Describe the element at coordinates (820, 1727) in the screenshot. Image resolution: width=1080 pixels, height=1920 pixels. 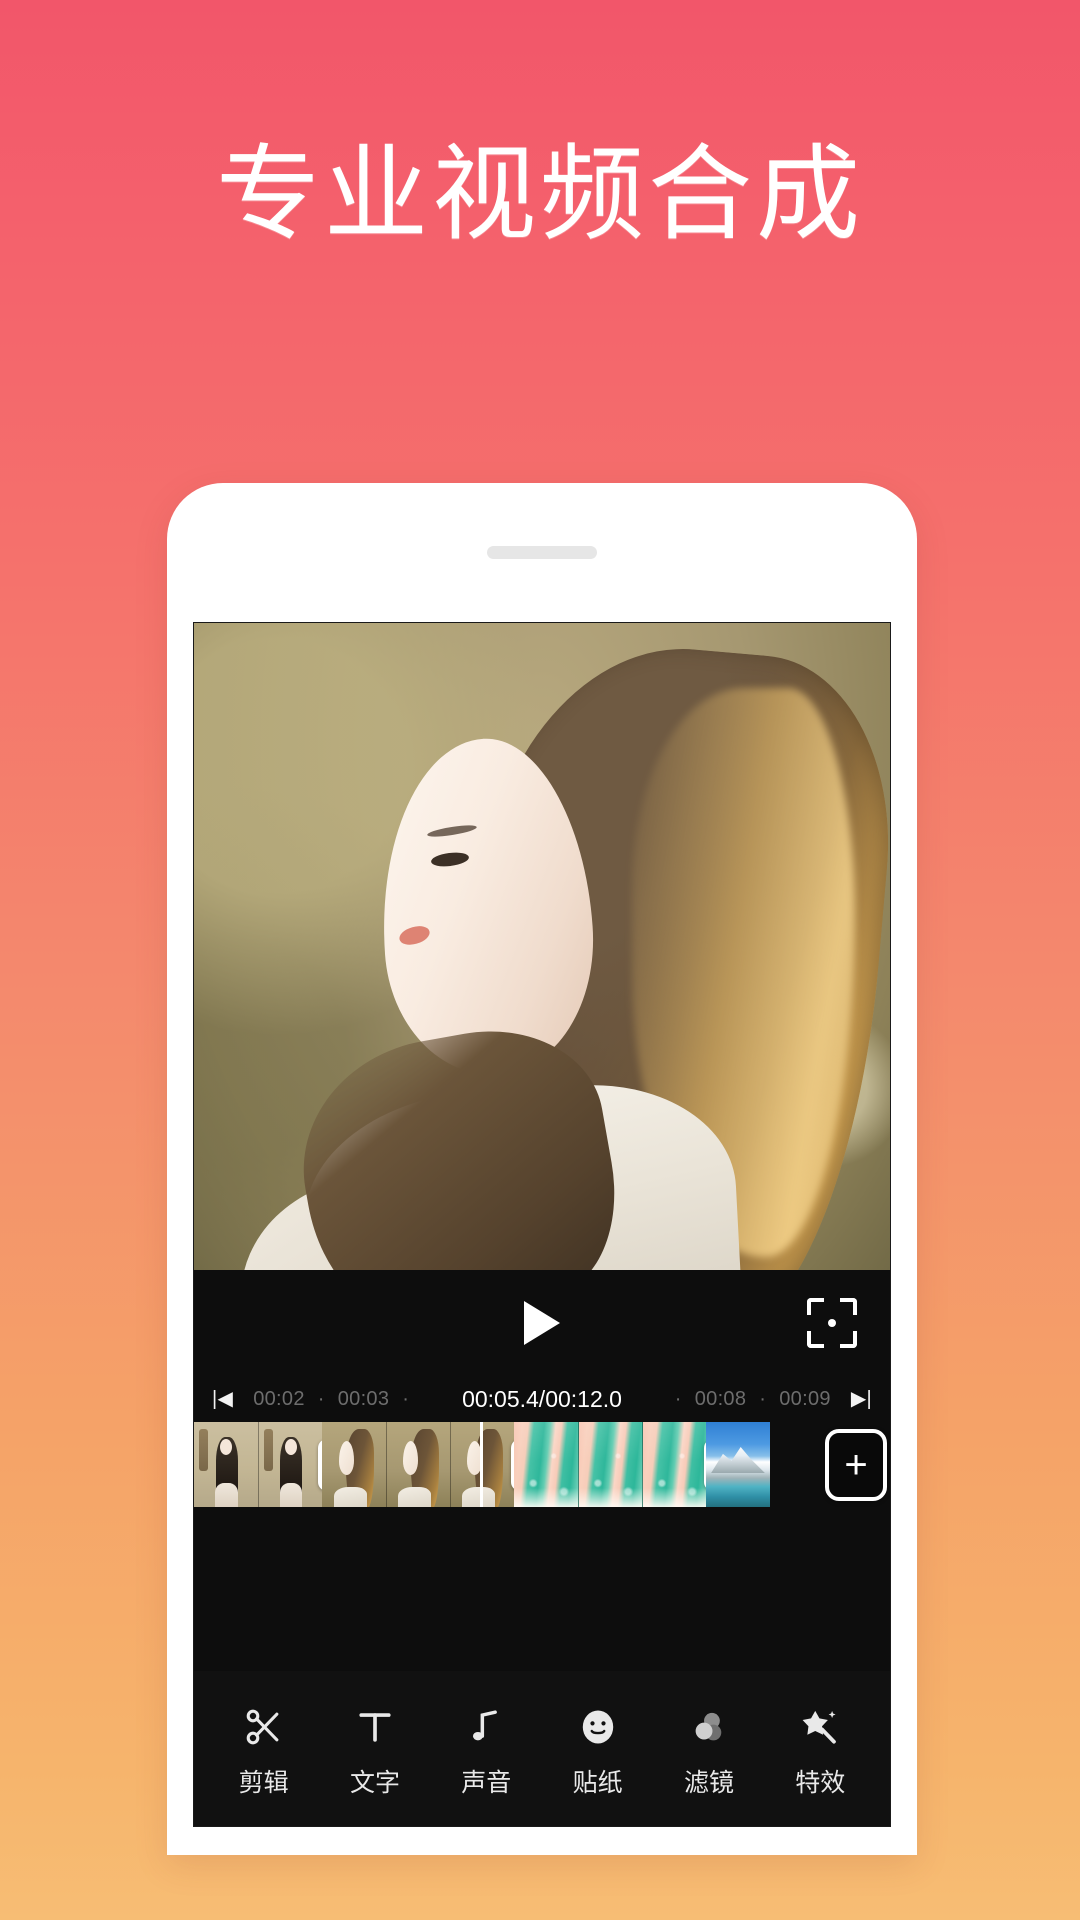
I see `magic-wand-star-icon` at that location.